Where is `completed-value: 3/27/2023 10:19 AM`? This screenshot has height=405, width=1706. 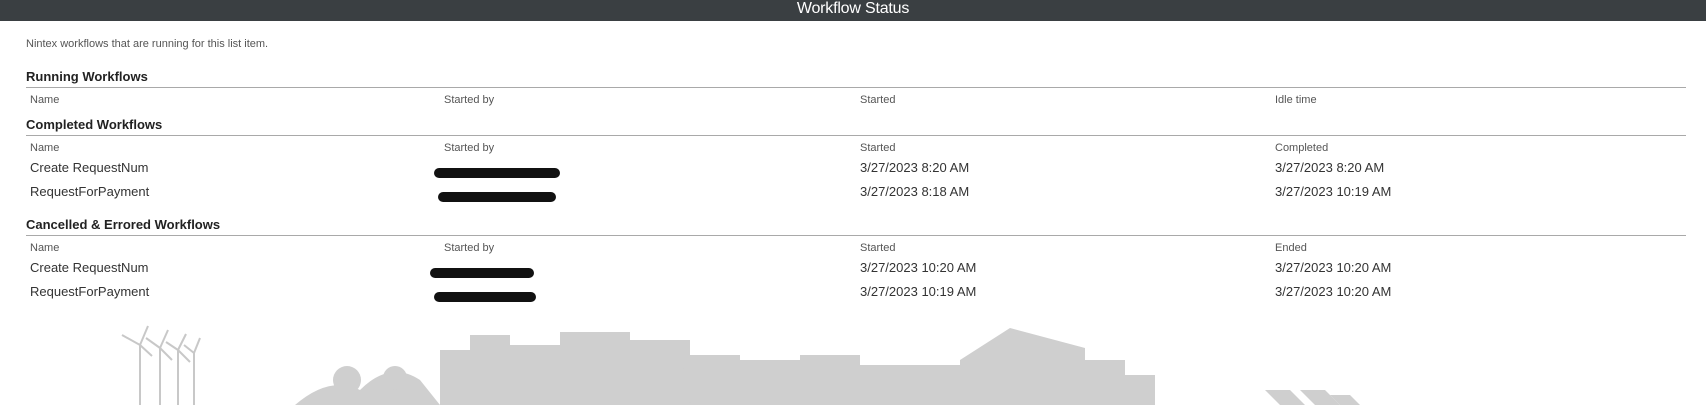 completed-value: 3/27/2023 10:19 AM is located at coordinates (1333, 191).